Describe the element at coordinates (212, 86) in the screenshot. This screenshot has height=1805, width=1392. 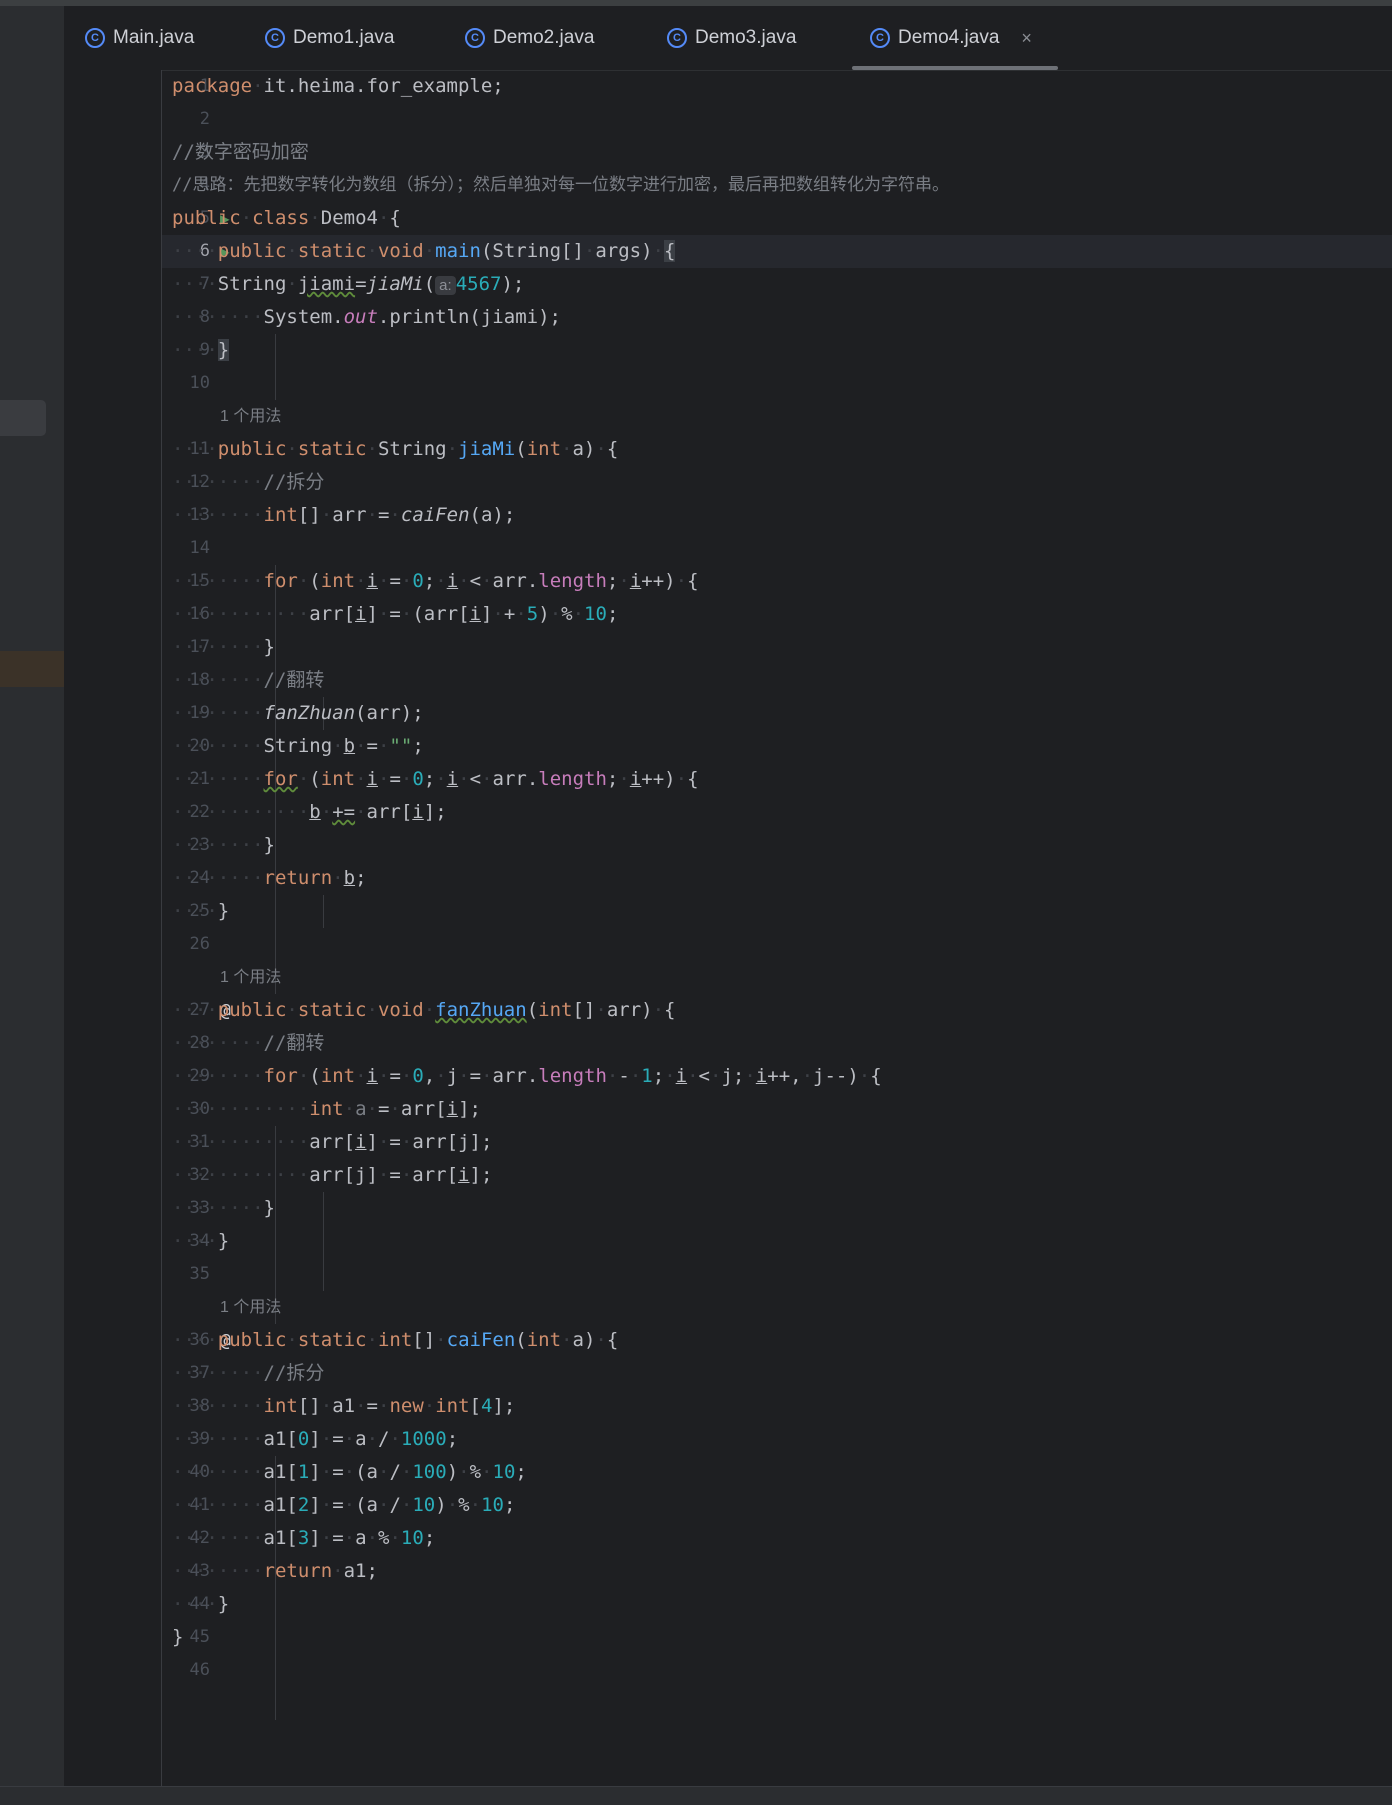
I see `code-token: package` at that location.